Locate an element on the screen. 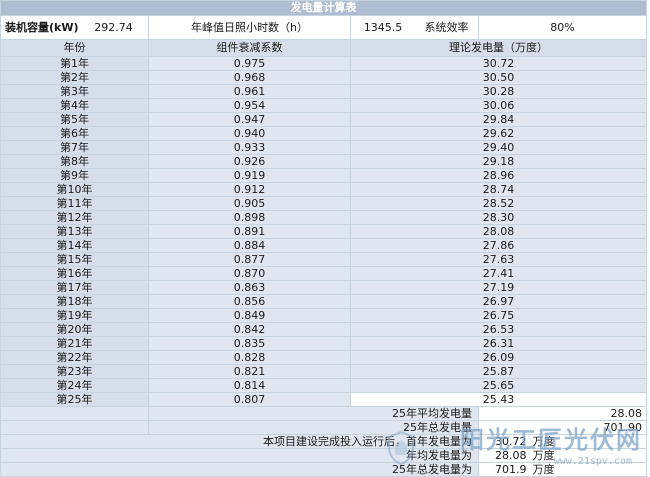  table-row: 第17年 0.863 27.19 is located at coordinates (323, 287).